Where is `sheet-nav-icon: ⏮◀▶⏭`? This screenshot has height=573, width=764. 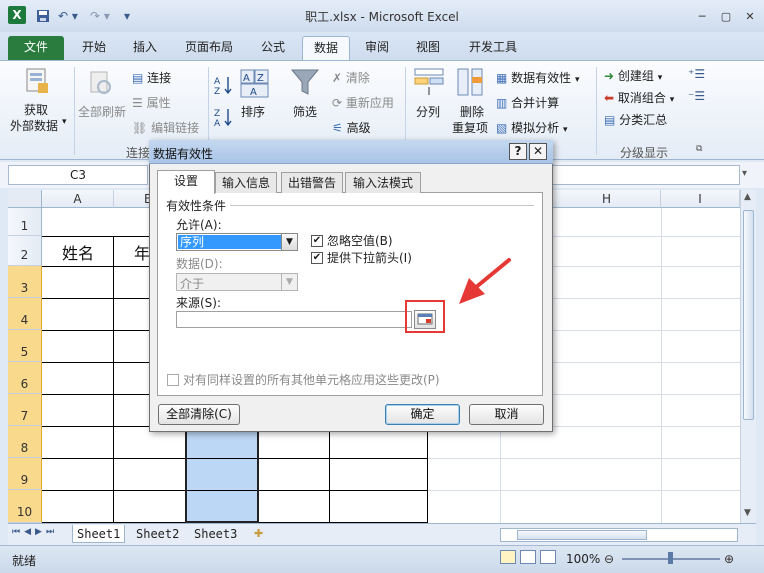
sheet-nav-icon: ⏮◀▶⏭ is located at coordinates (35, 532).